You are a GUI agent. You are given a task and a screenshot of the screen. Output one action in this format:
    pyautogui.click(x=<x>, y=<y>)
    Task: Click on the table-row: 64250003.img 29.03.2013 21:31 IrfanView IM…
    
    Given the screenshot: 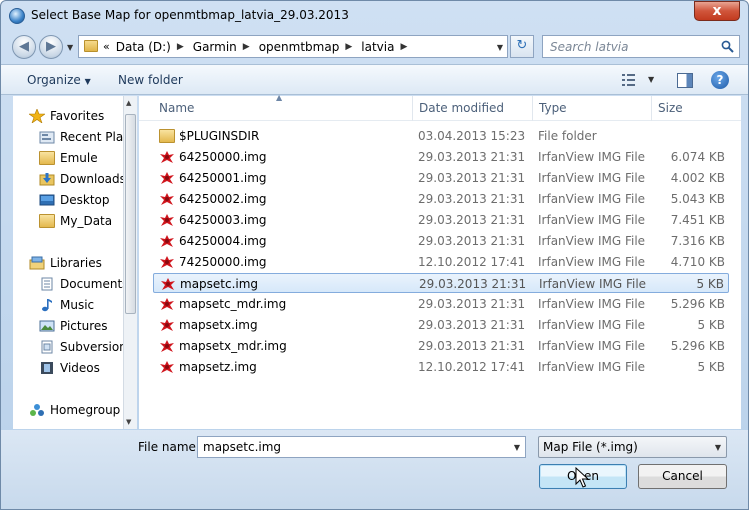 What is the action you would take?
    pyautogui.click(x=441, y=220)
    